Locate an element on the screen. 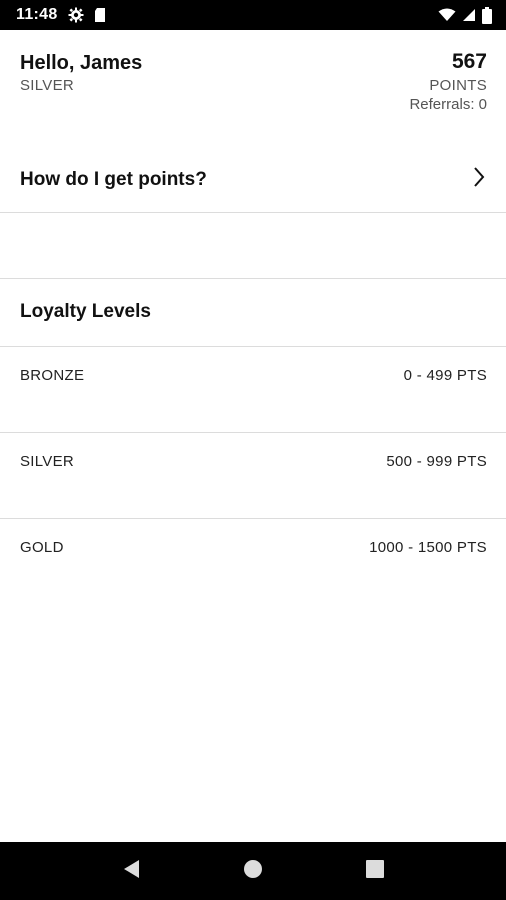 Image resolution: width=506 pixels, height=900 pixels. signal-icon is located at coordinates (469, 15).